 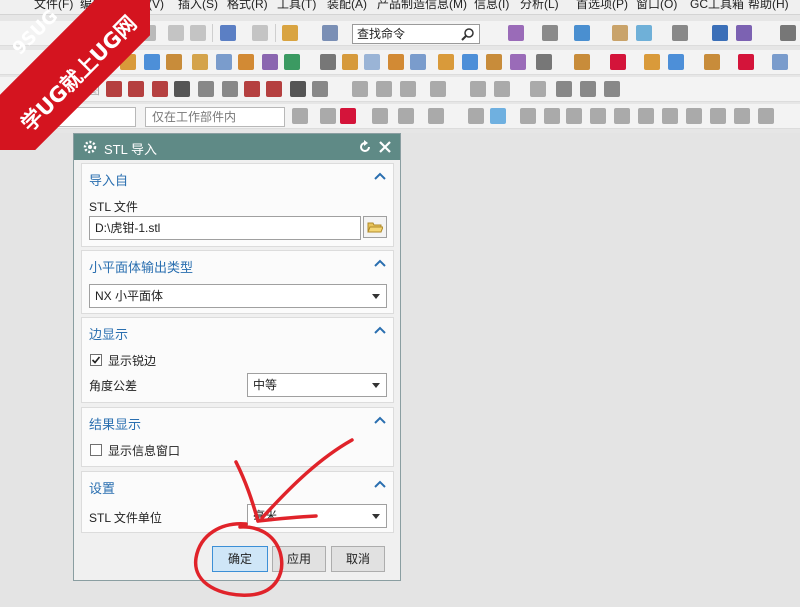 I want to click on type-filter-select, so click(x=68, y=117).